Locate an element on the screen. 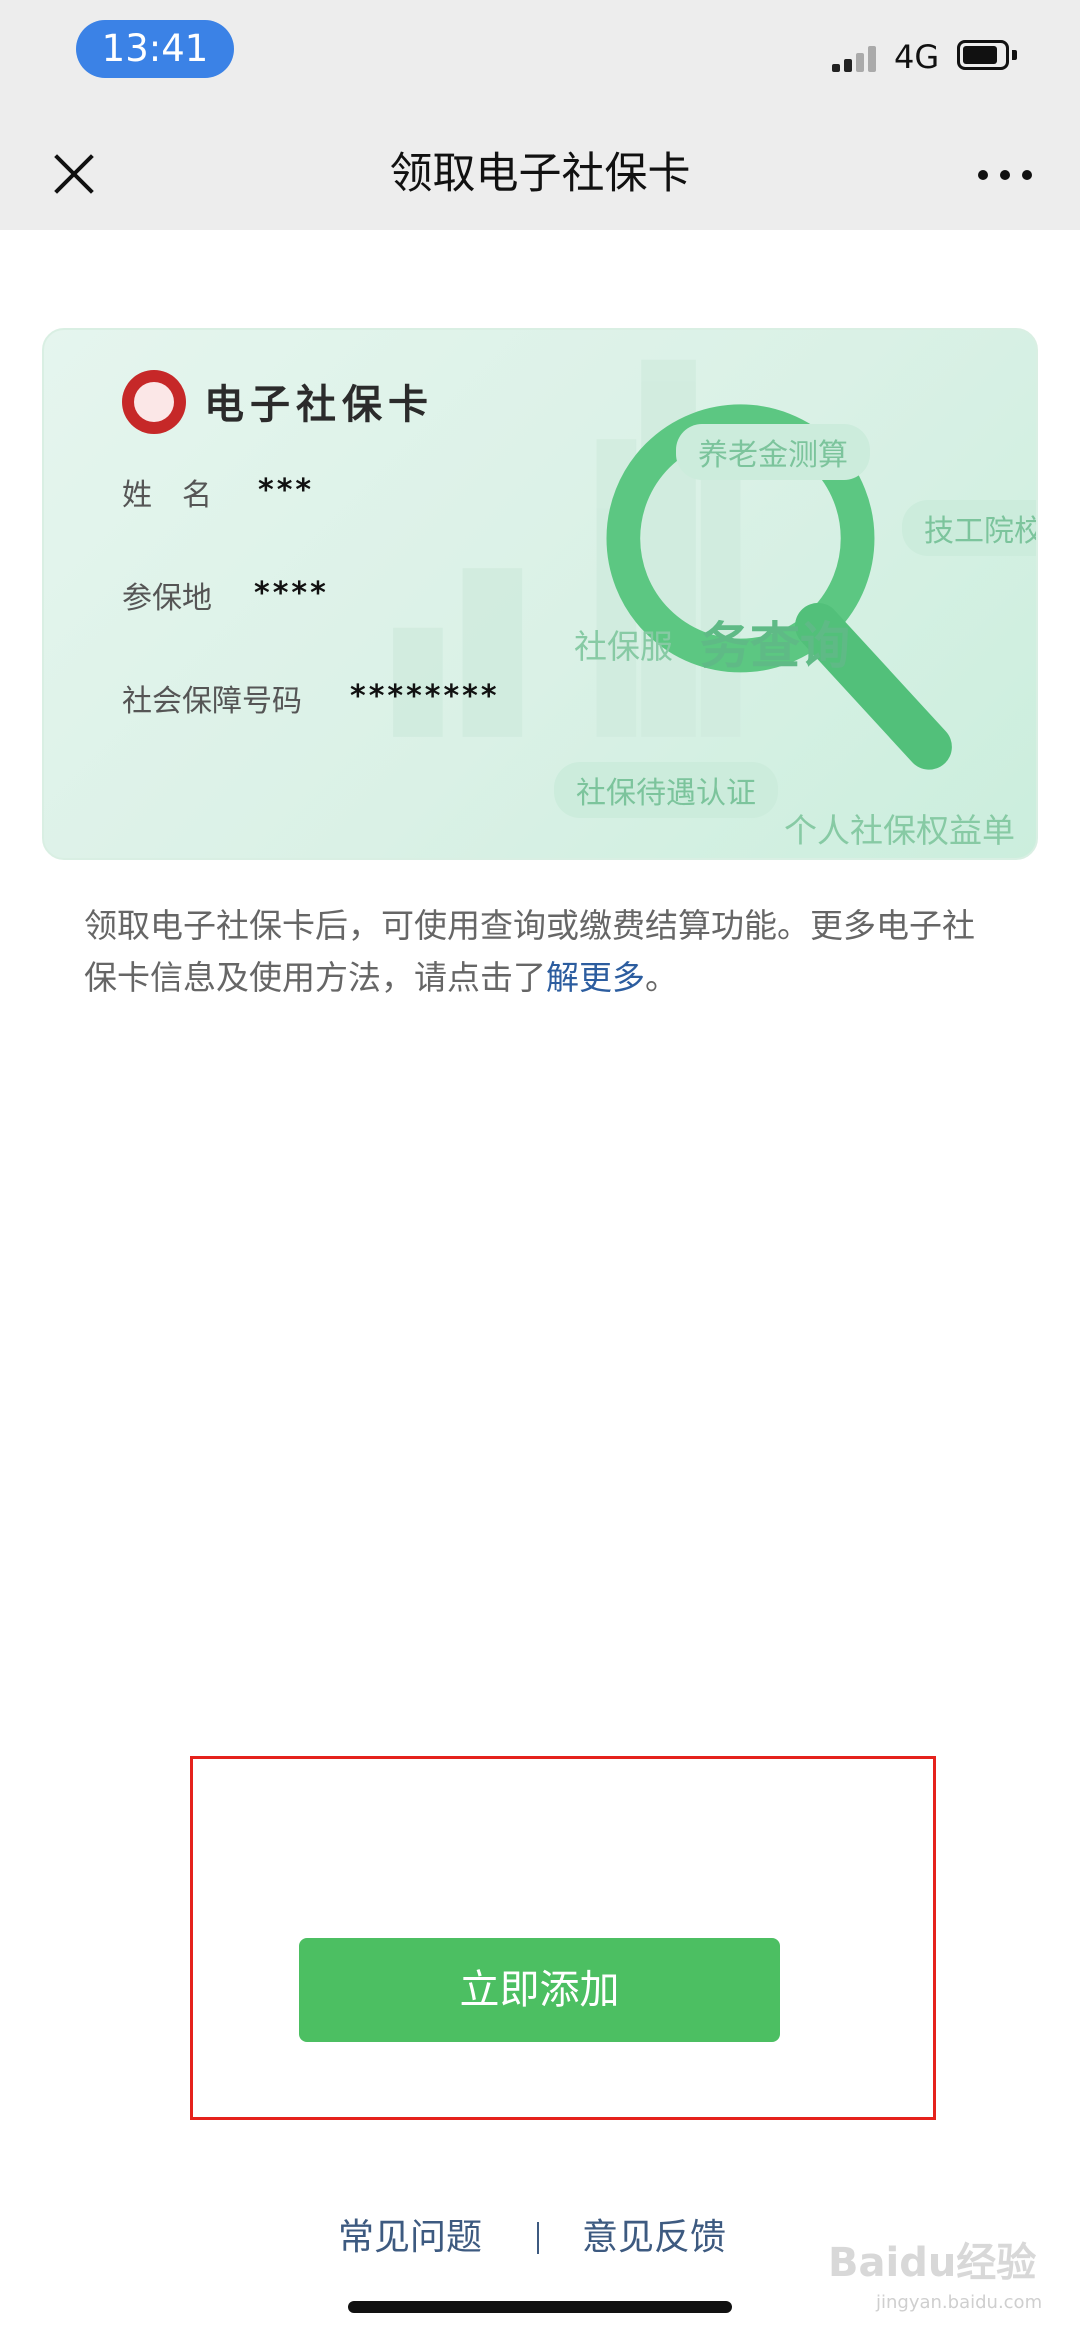 This screenshot has height=2337, width=1080. home-indicator is located at coordinates (540, 2307).